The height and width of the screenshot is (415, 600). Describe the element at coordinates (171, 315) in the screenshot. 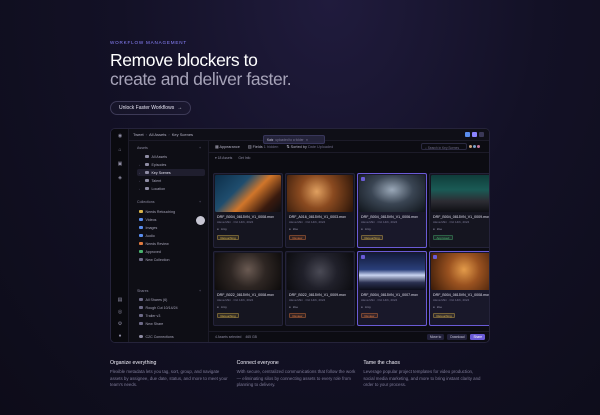

I see `sidebar-item-trailer: Trailer v3` at that location.